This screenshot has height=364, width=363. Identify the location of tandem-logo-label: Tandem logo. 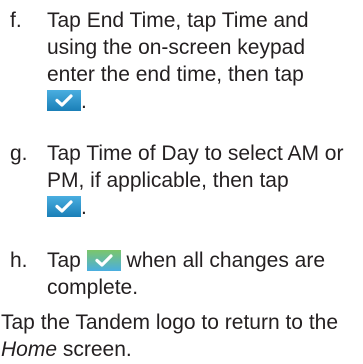
(135, 322).